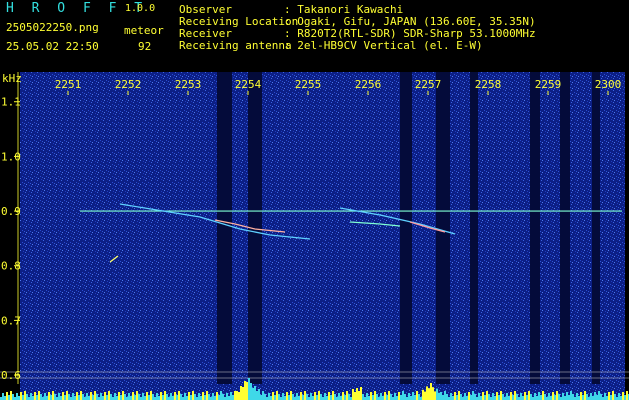 The image size is (629, 400). What do you see at coordinates (52, 27) in the screenshot?
I see `filename-label: 2505022250.png` at bounding box center [52, 27].